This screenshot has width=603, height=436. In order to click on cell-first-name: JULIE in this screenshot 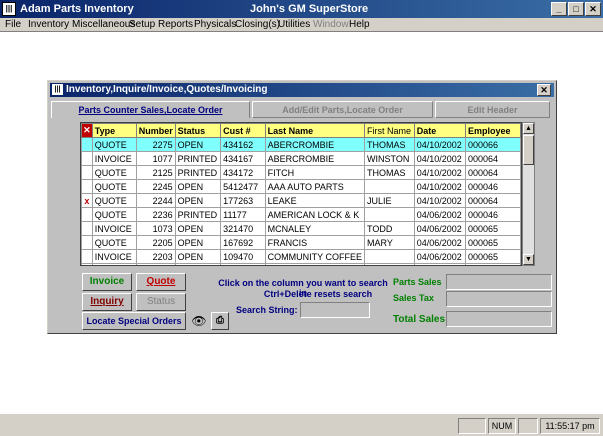, I will do `click(389, 200)`.